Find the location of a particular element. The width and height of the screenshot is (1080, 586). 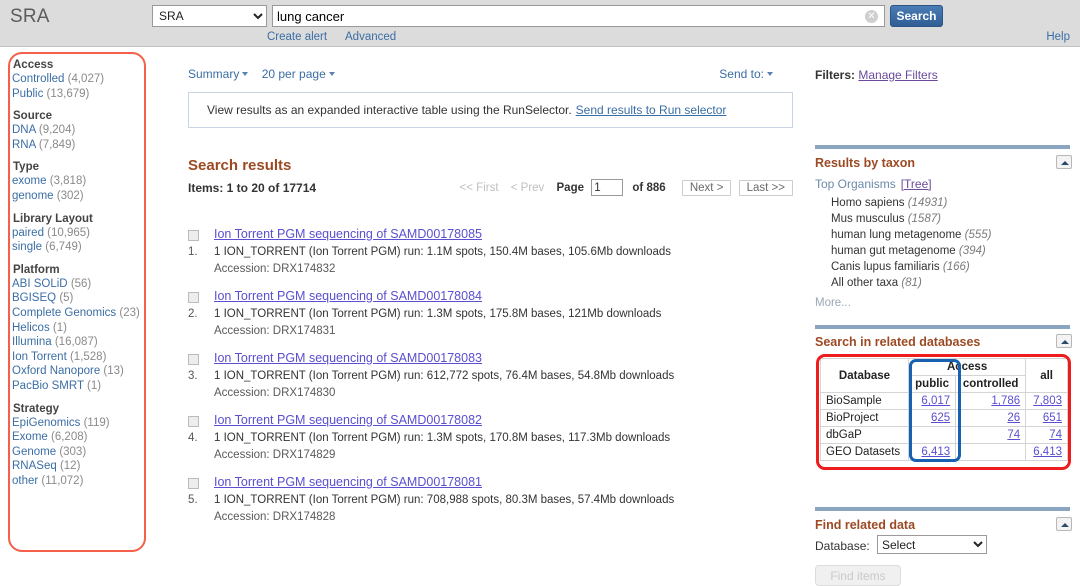

facet-item-epigenomics: EpiGenomics (119) is located at coordinates (82, 423).